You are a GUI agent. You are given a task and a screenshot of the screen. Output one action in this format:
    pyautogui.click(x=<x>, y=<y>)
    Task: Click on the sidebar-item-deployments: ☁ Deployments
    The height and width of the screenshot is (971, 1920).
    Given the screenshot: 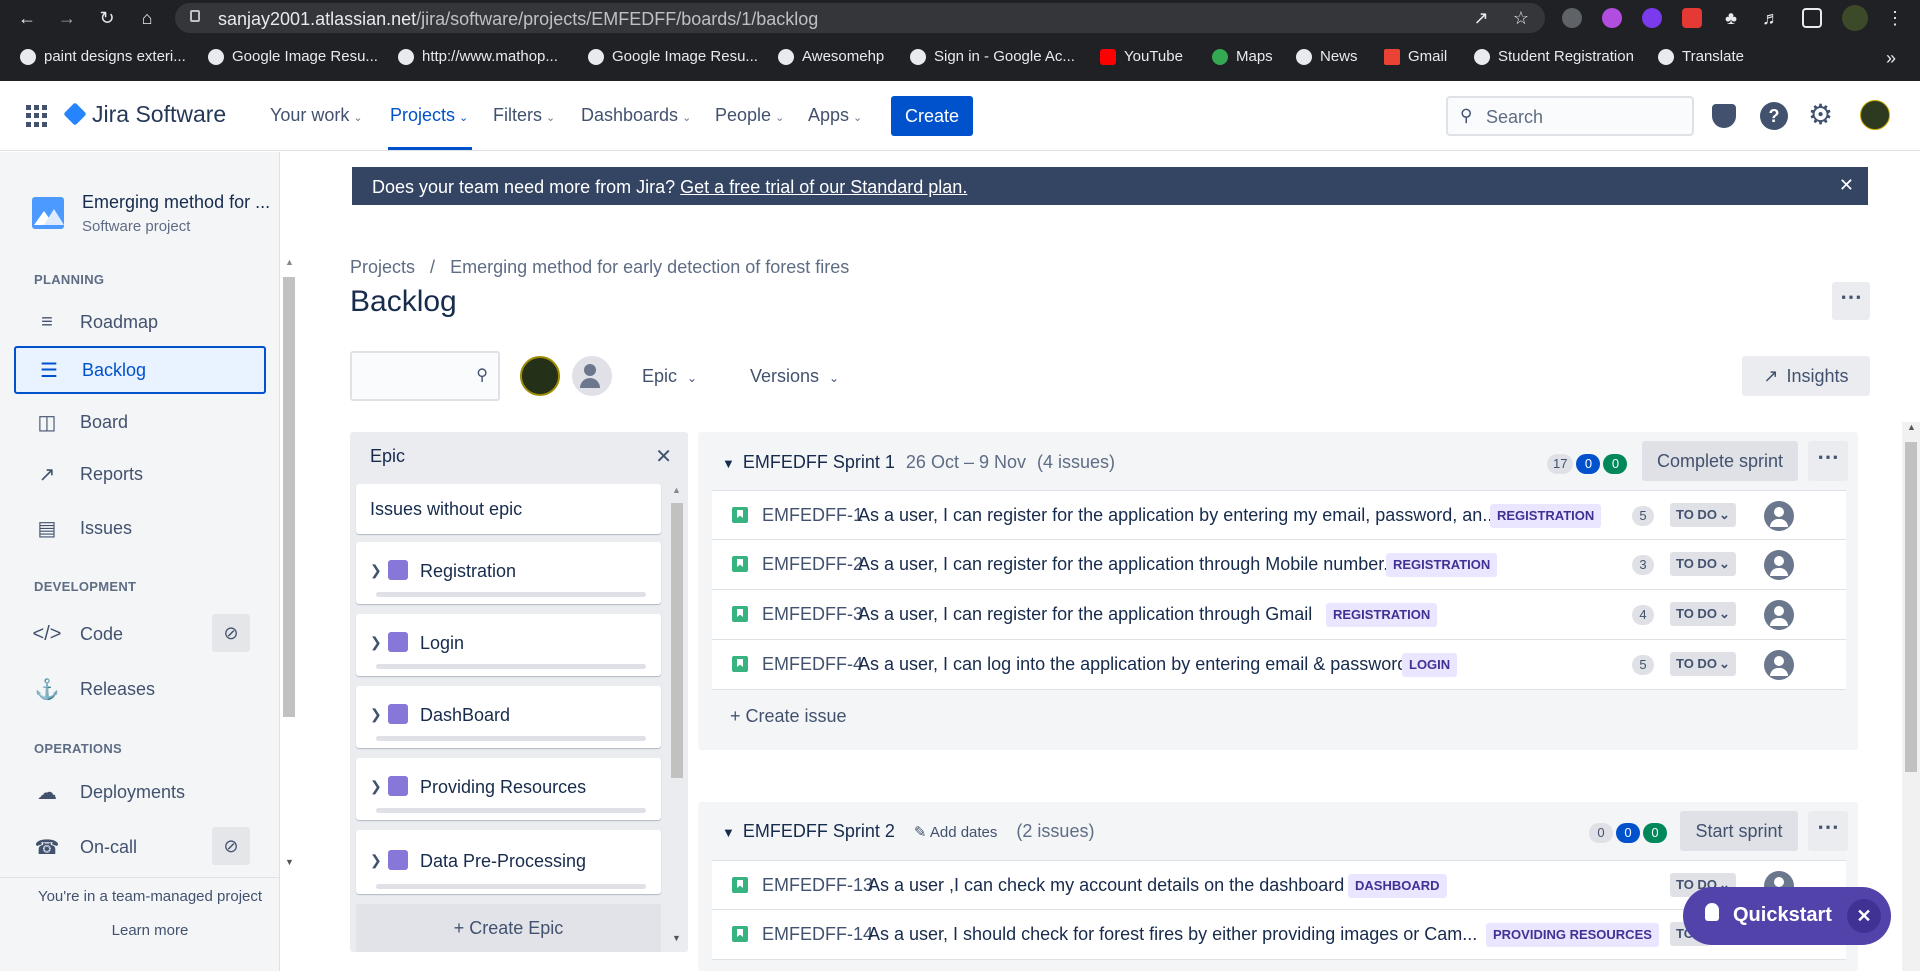 What is the action you would take?
    pyautogui.click(x=140, y=792)
    